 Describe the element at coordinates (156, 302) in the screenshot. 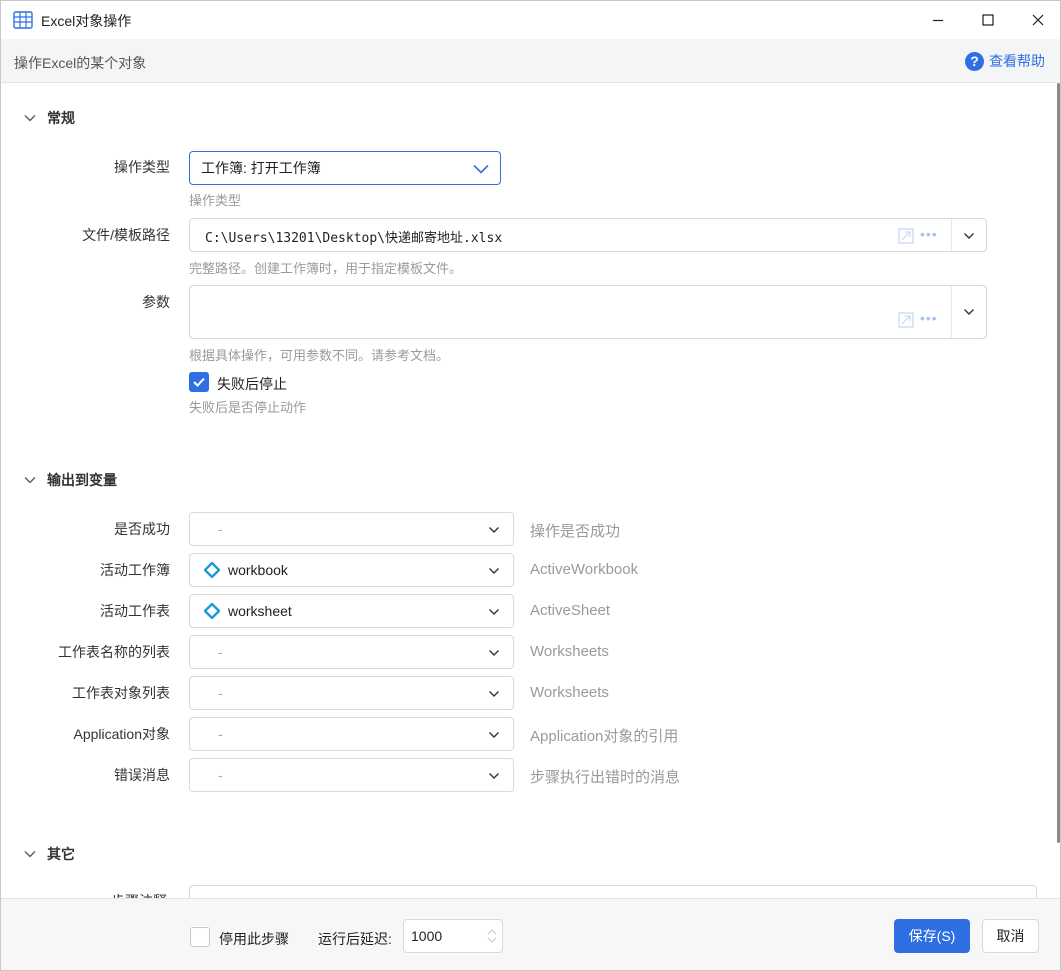

I see `params-label: 参数` at that location.